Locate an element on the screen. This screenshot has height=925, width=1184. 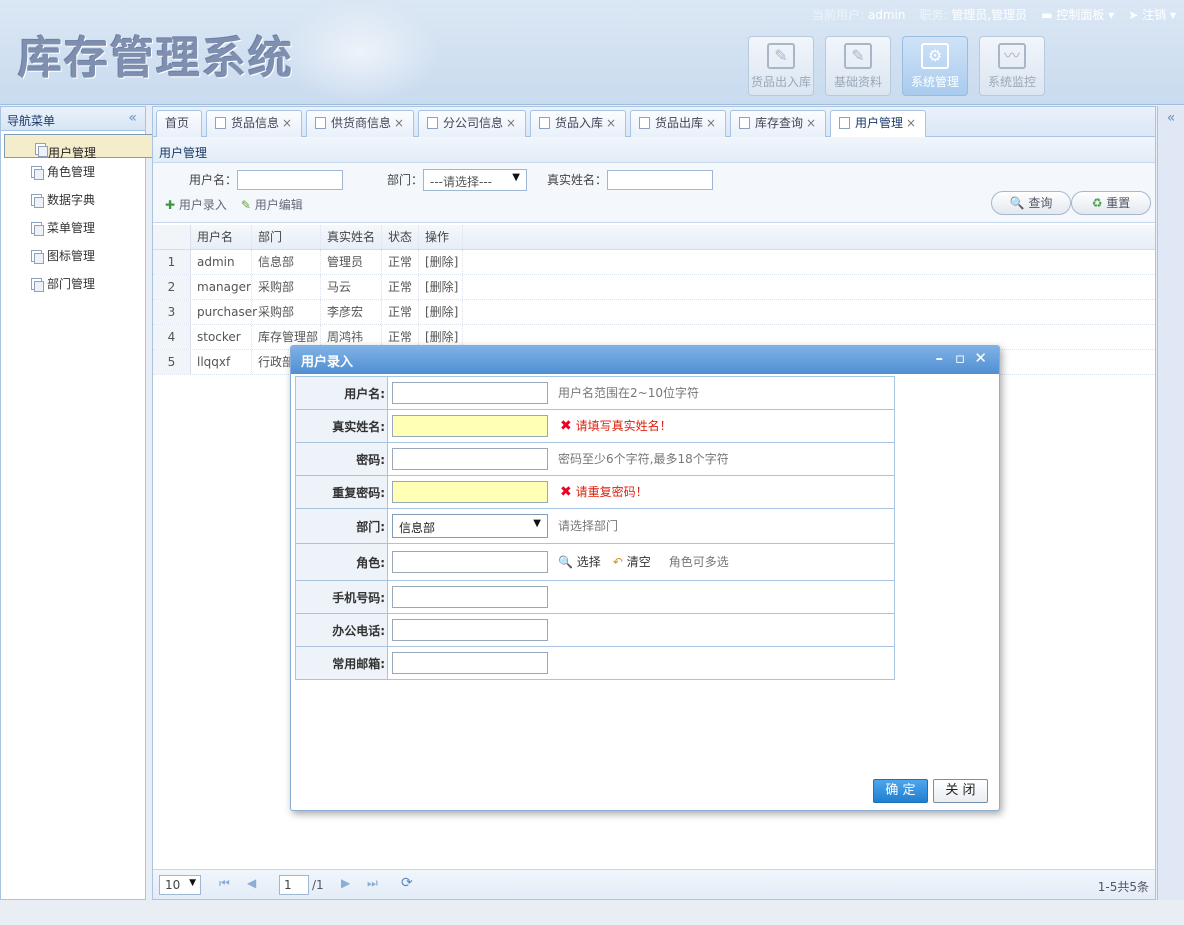
top-button-label: 货品出入库 is located at coordinates (780, 82).